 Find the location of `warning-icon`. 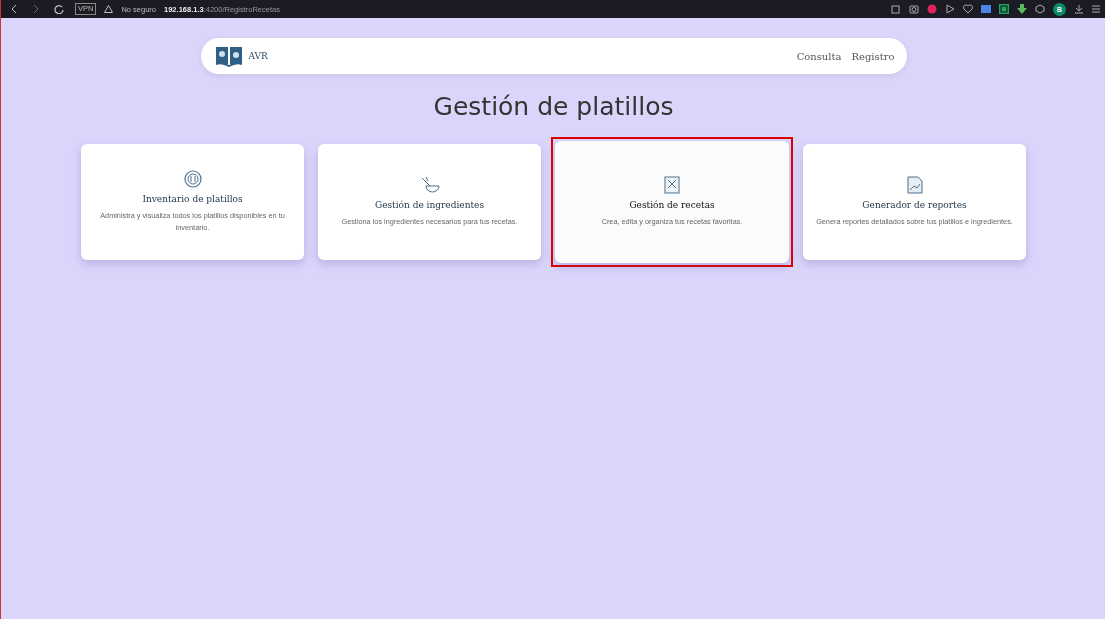

warning-icon is located at coordinates (109, 9).